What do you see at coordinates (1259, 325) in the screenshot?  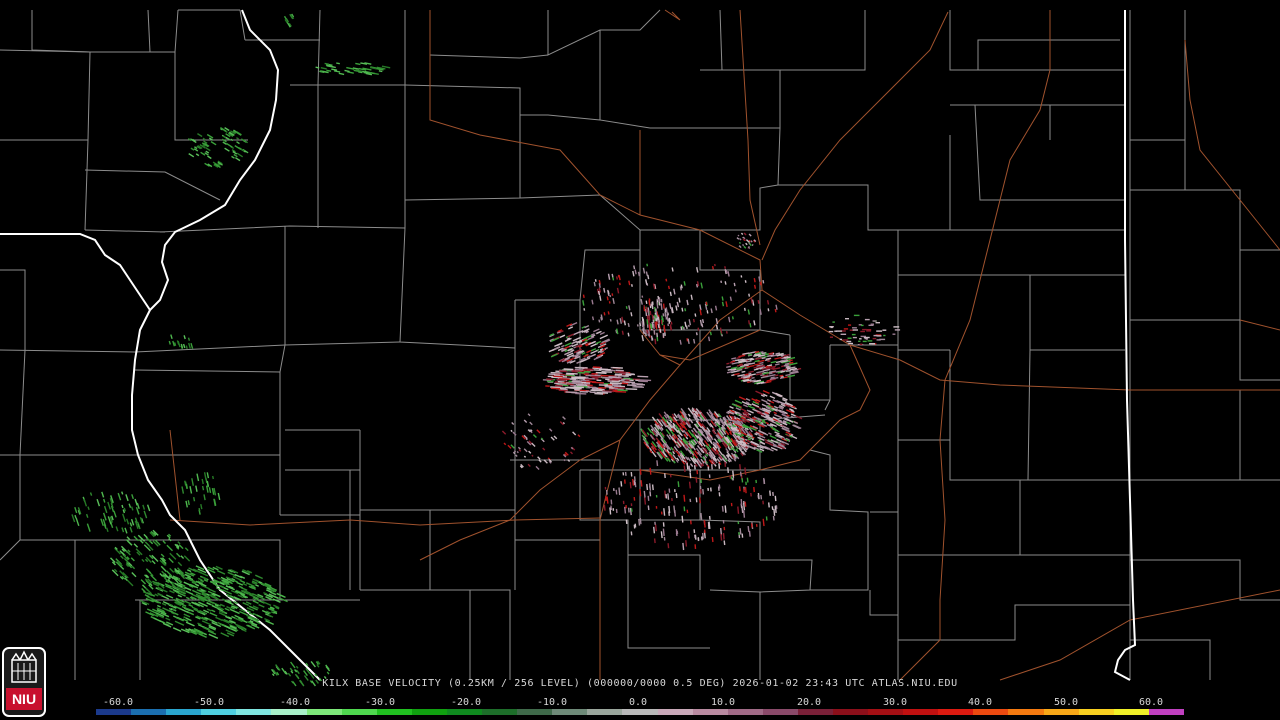 I see `highway` at bounding box center [1259, 325].